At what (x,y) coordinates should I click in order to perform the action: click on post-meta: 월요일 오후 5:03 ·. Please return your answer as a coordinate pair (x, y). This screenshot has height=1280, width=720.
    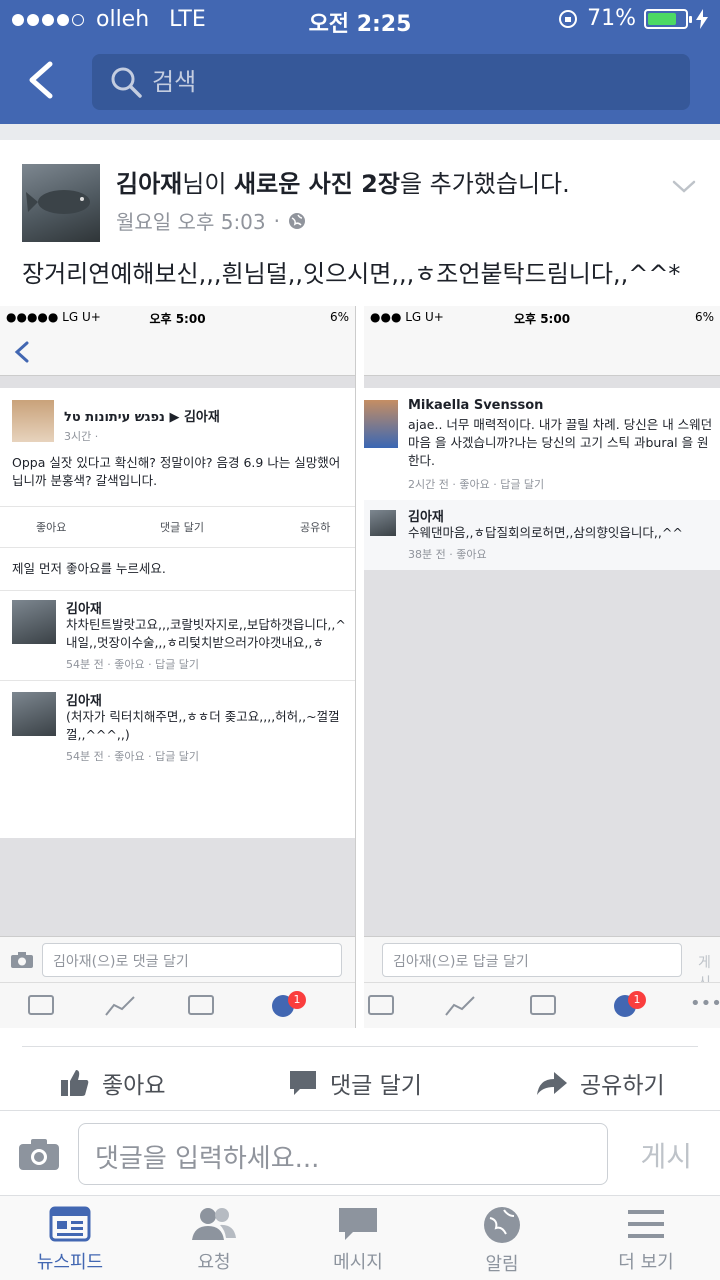
    Looking at the image, I should click on (211, 220).